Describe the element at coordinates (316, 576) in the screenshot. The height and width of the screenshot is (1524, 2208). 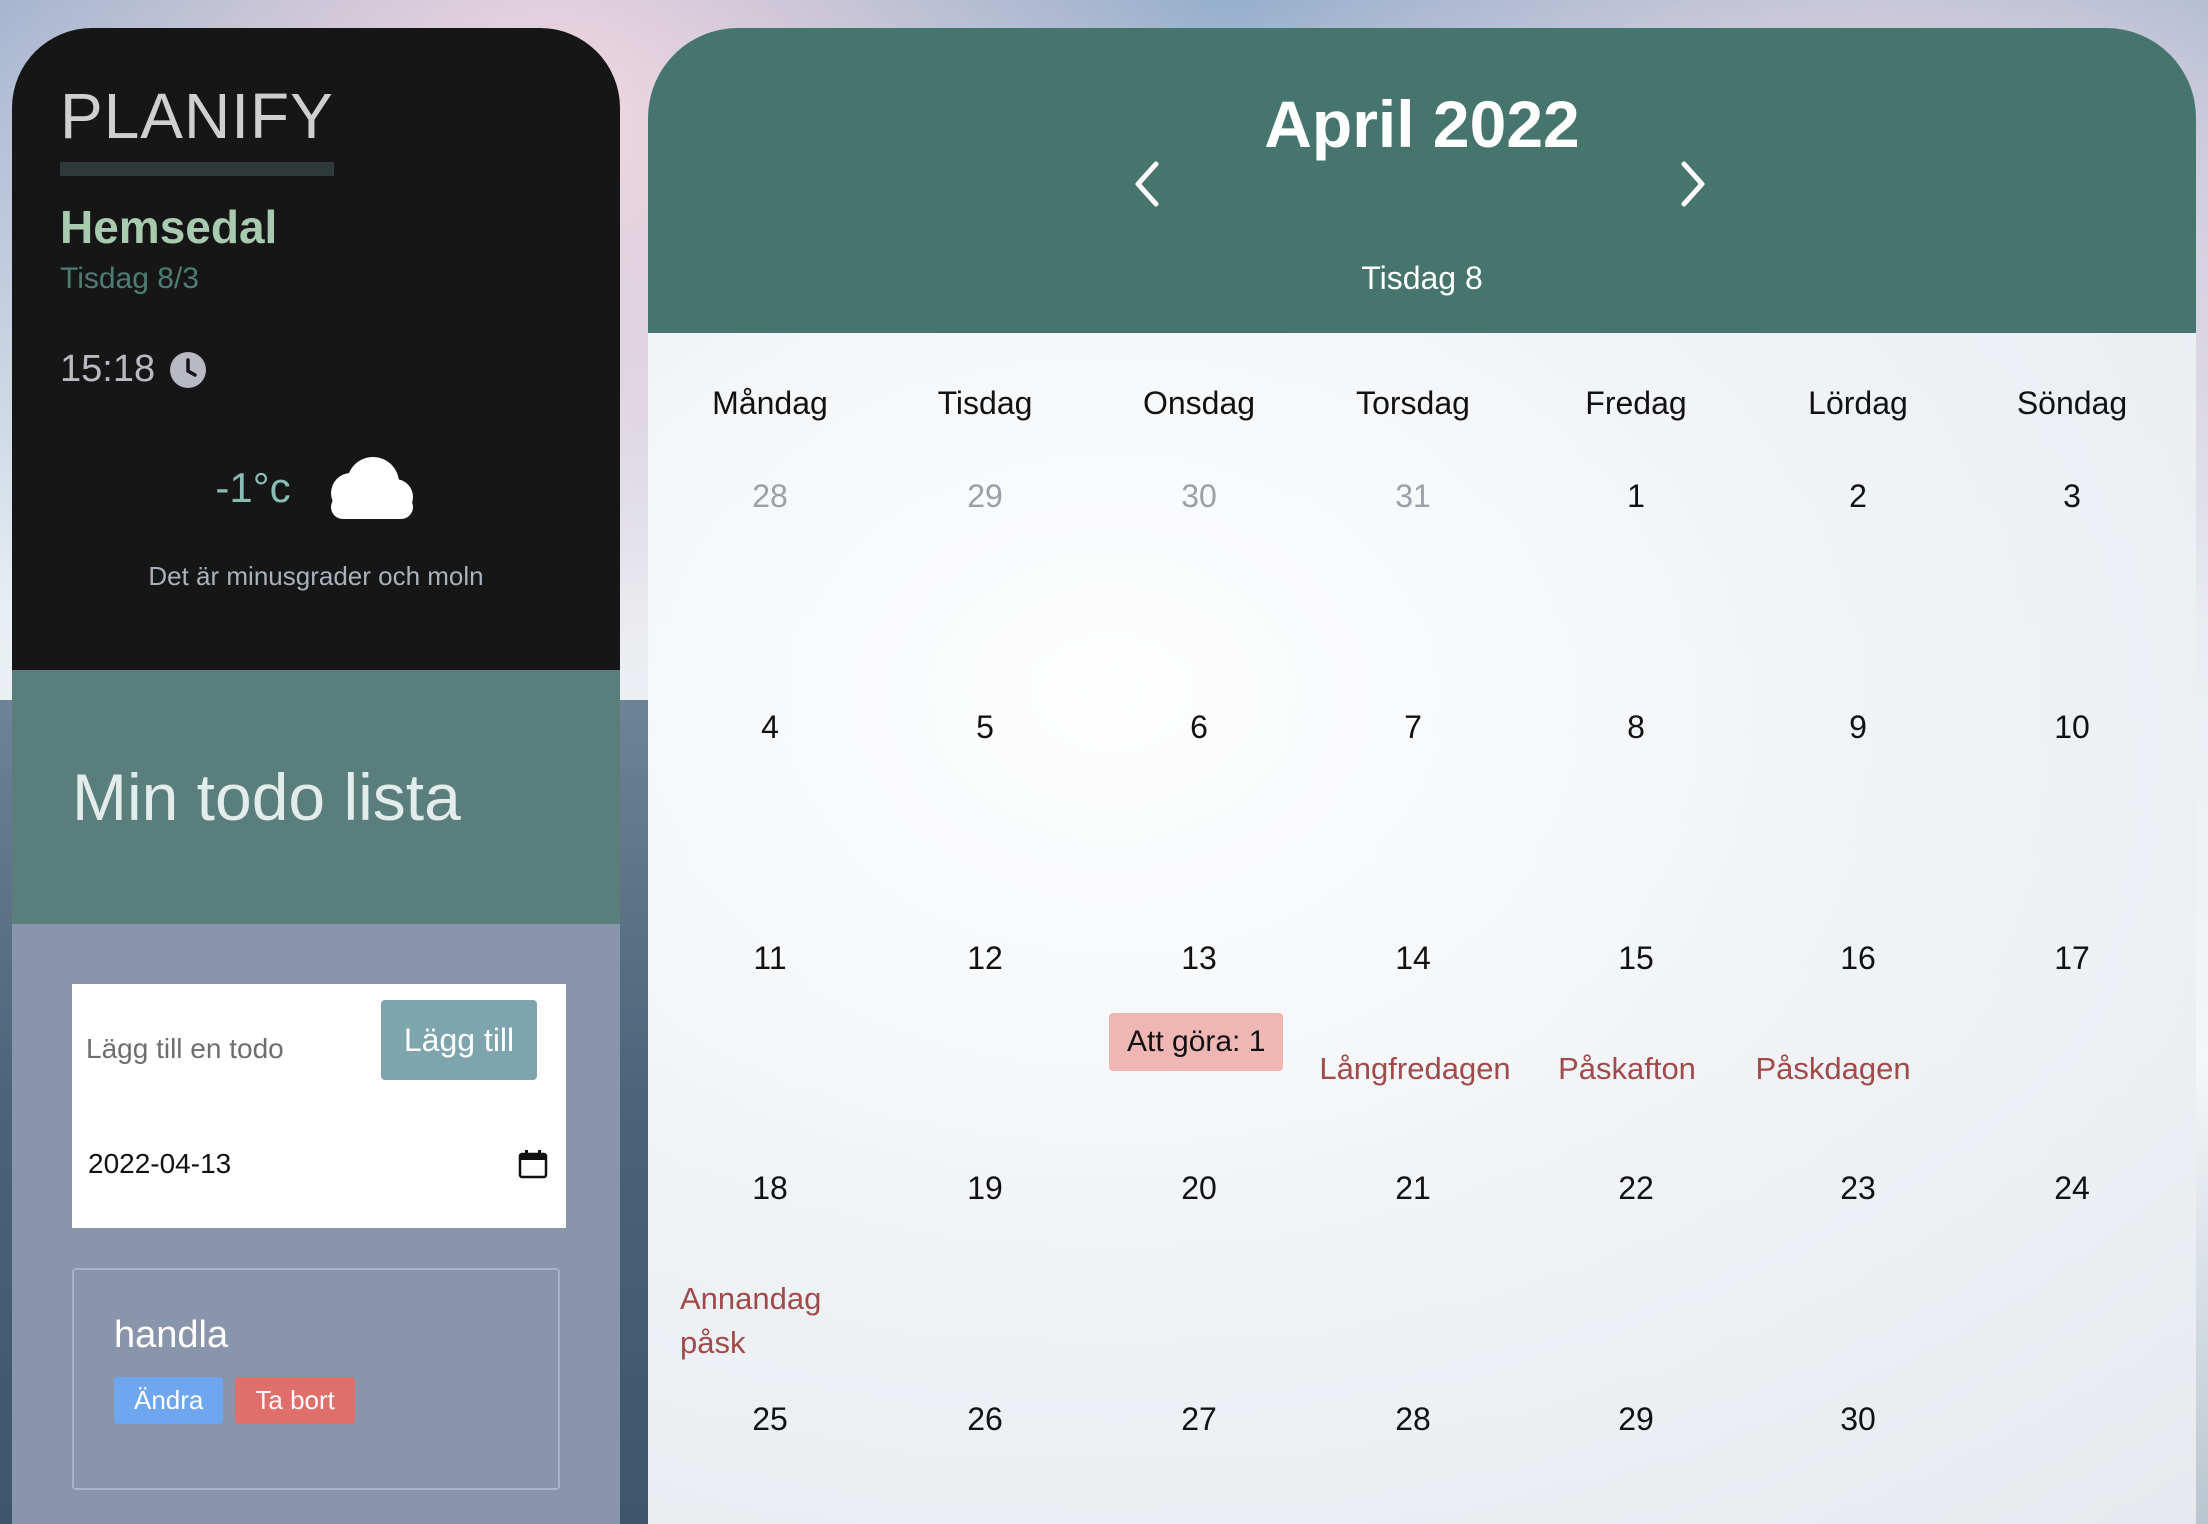
I see `weather-description: Det är minusgrader och moln` at that location.